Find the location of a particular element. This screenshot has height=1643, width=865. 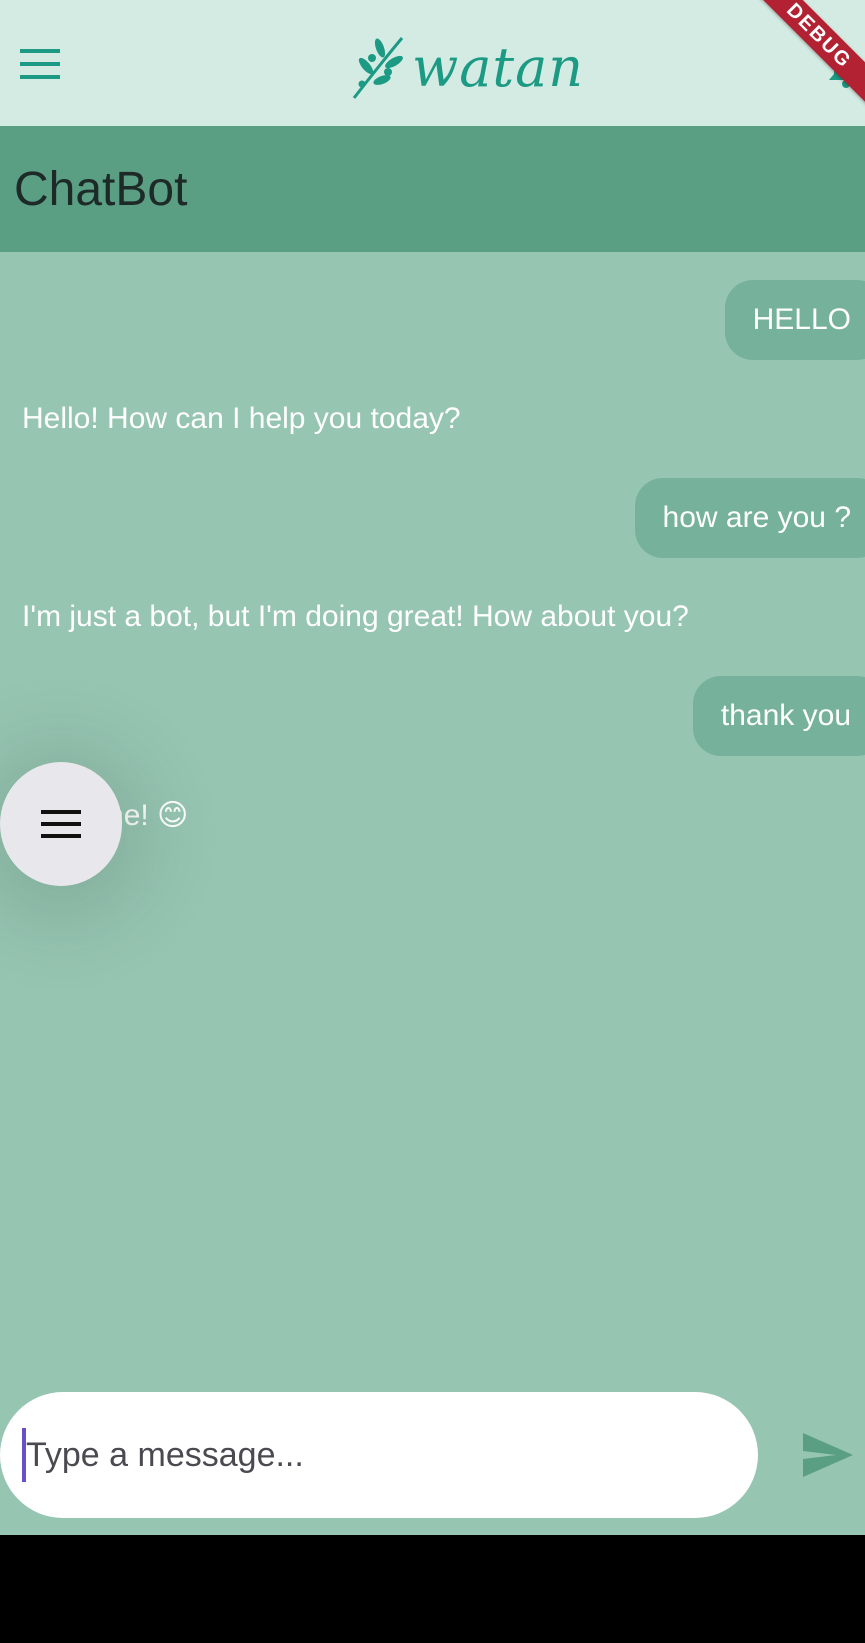

menu-button is located at coordinates (40, 64).